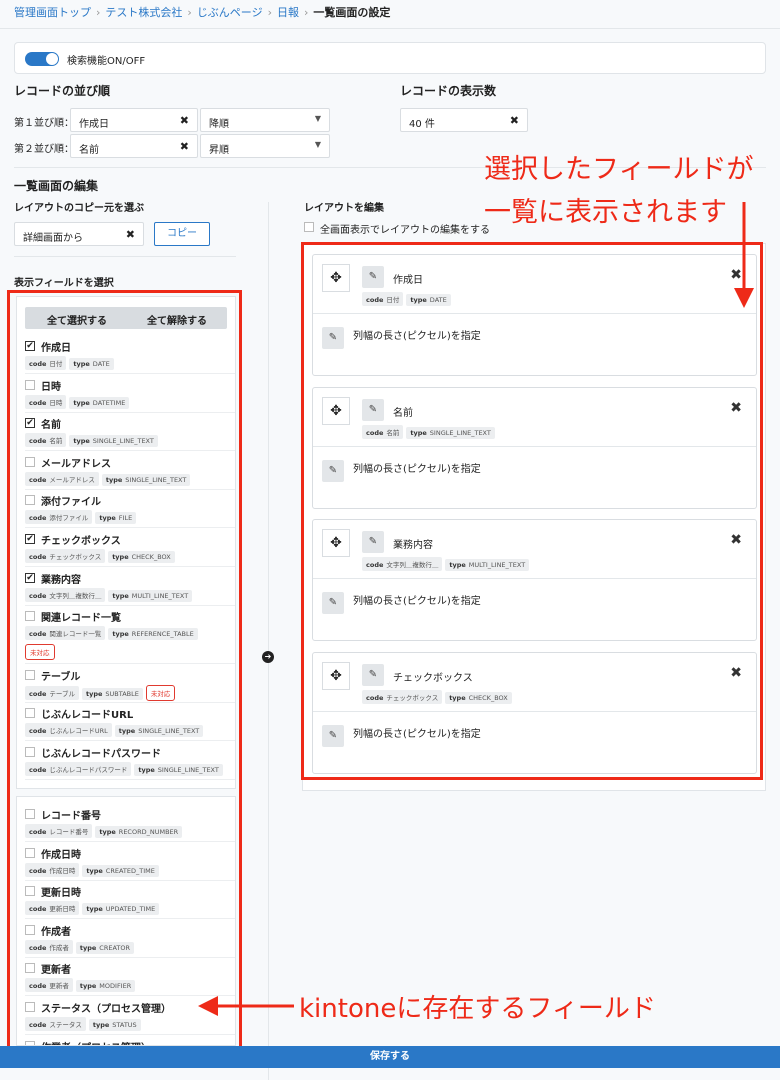 The image size is (780, 1080). Describe the element at coordinates (448, 91) in the screenshot. I see `display-count-title: レコードの表示数` at that location.